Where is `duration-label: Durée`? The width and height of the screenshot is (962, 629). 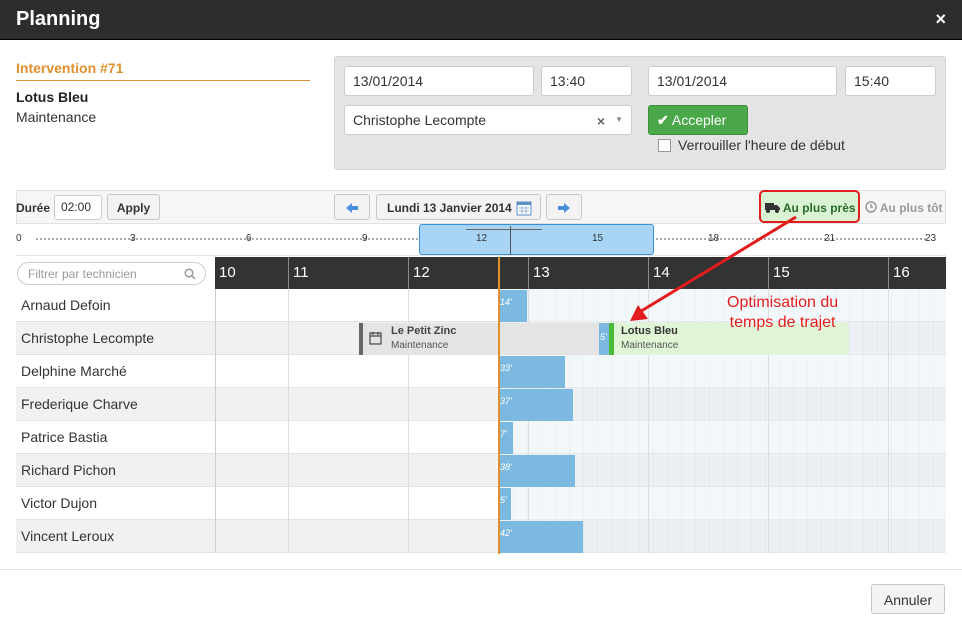 duration-label: Durée is located at coordinates (33, 208).